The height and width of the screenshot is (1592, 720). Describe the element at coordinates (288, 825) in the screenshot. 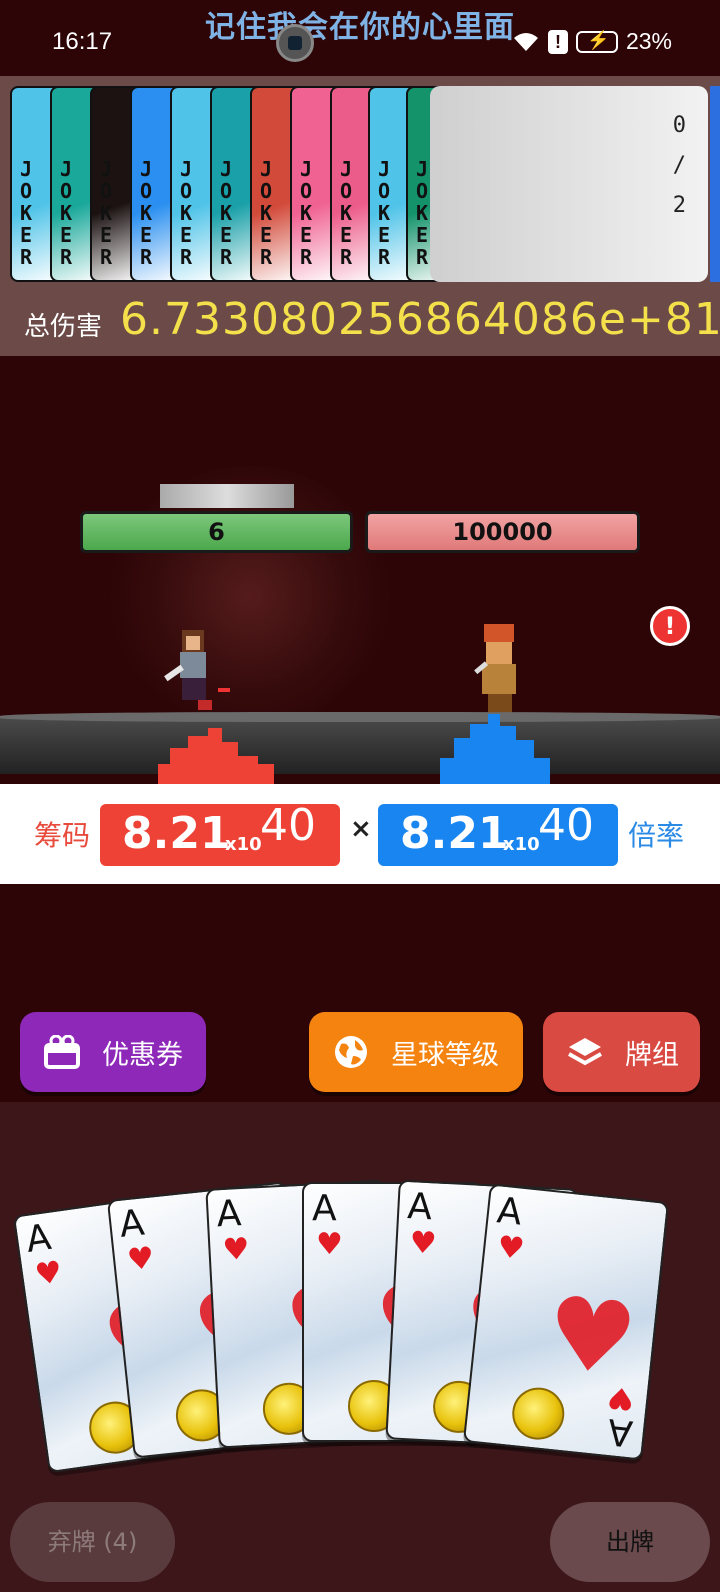

I see `chips-exponent: 40` at that location.